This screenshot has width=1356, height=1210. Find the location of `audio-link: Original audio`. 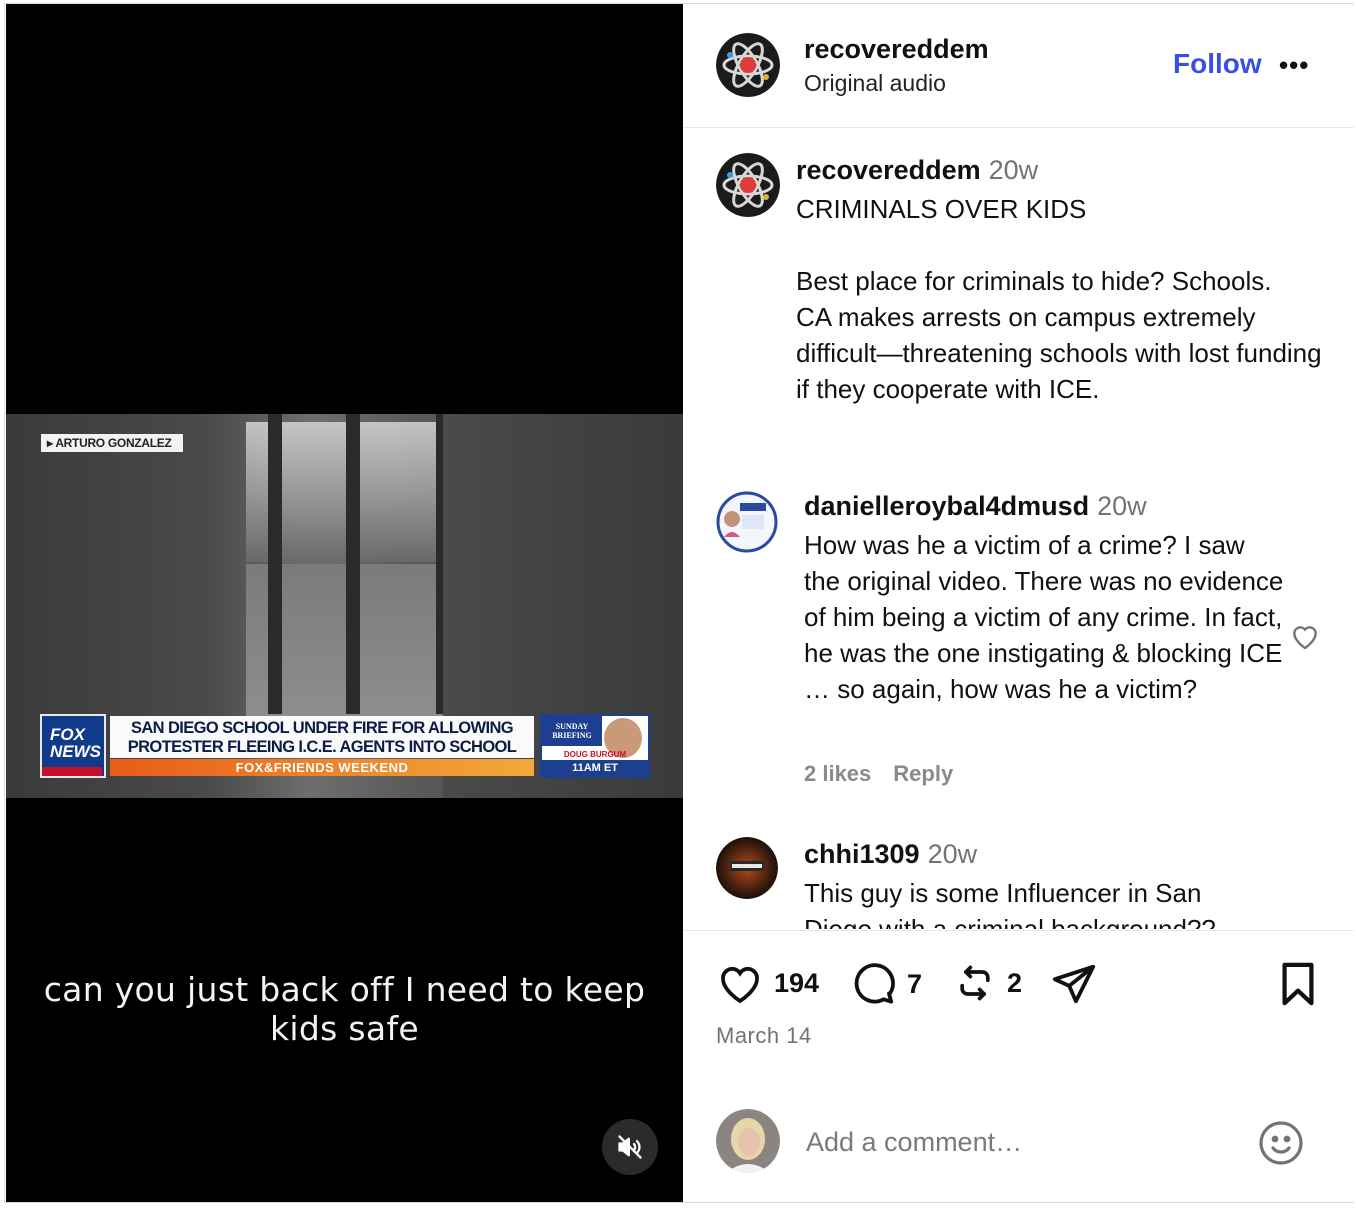

audio-link: Original audio is located at coordinates (875, 83).